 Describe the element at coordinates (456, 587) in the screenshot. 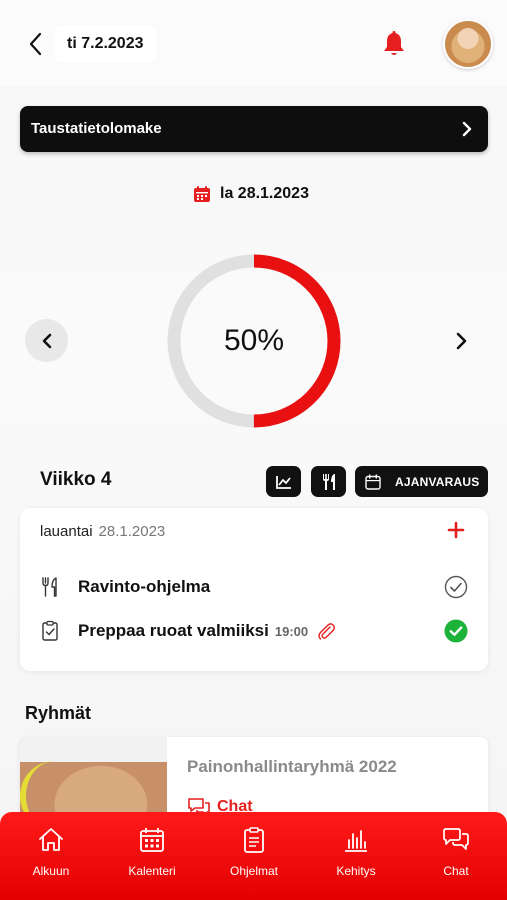

I see `checkmark-outline-icon` at that location.